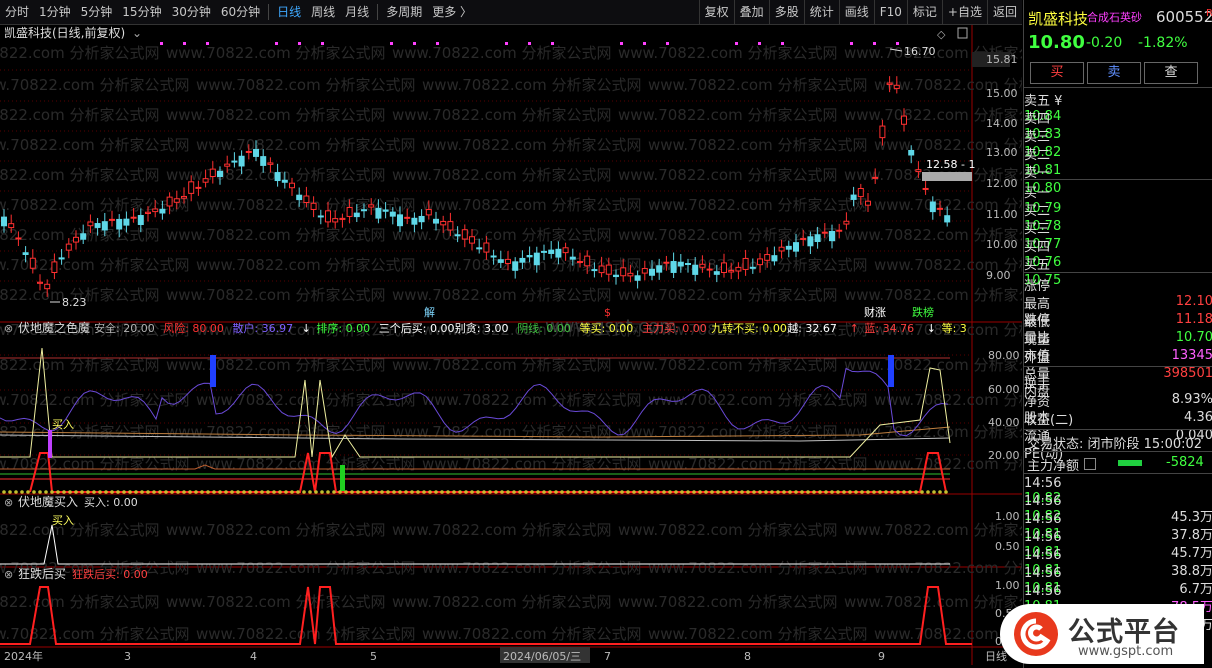  Describe the element at coordinates (191, 12) in the screenshot. I see `period-tab-4: 30分钟` at that location.